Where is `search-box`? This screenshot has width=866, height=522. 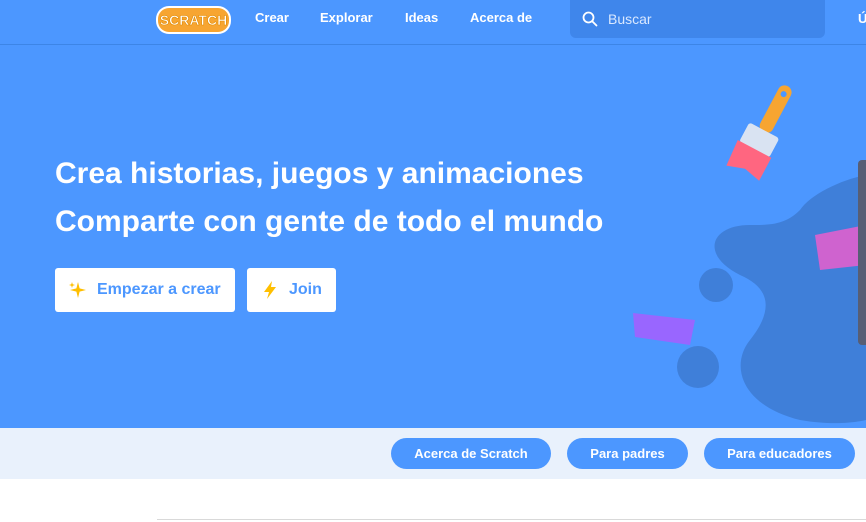 search-box is located at coordinates (697, 19).